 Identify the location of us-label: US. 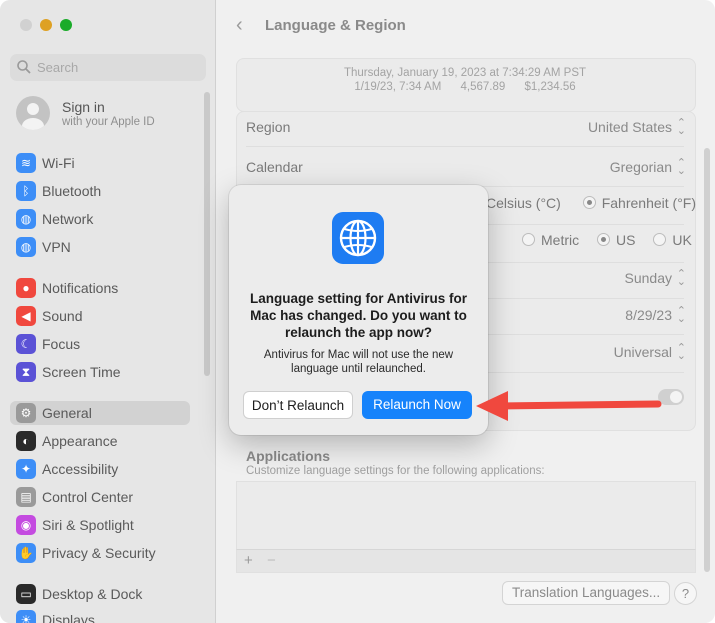
(626, 240).